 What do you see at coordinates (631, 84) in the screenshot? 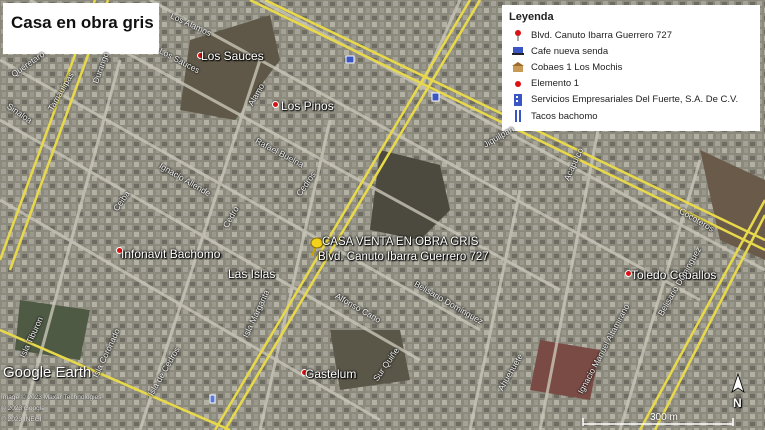
I see `legend-item: Elemento 1` at bounding box center [631, 84].